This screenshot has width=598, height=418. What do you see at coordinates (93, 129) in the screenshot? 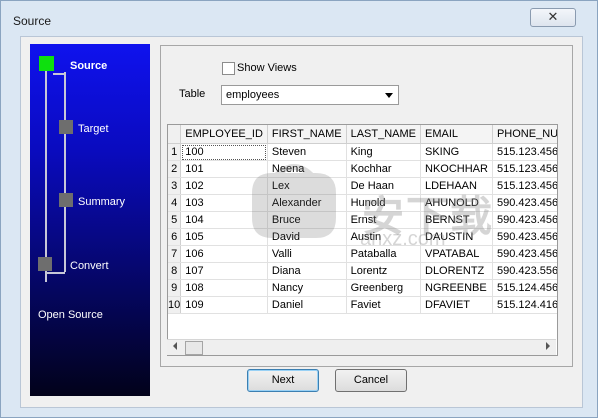
I see `step-label-target: Target` at bounding box center [93, 129].